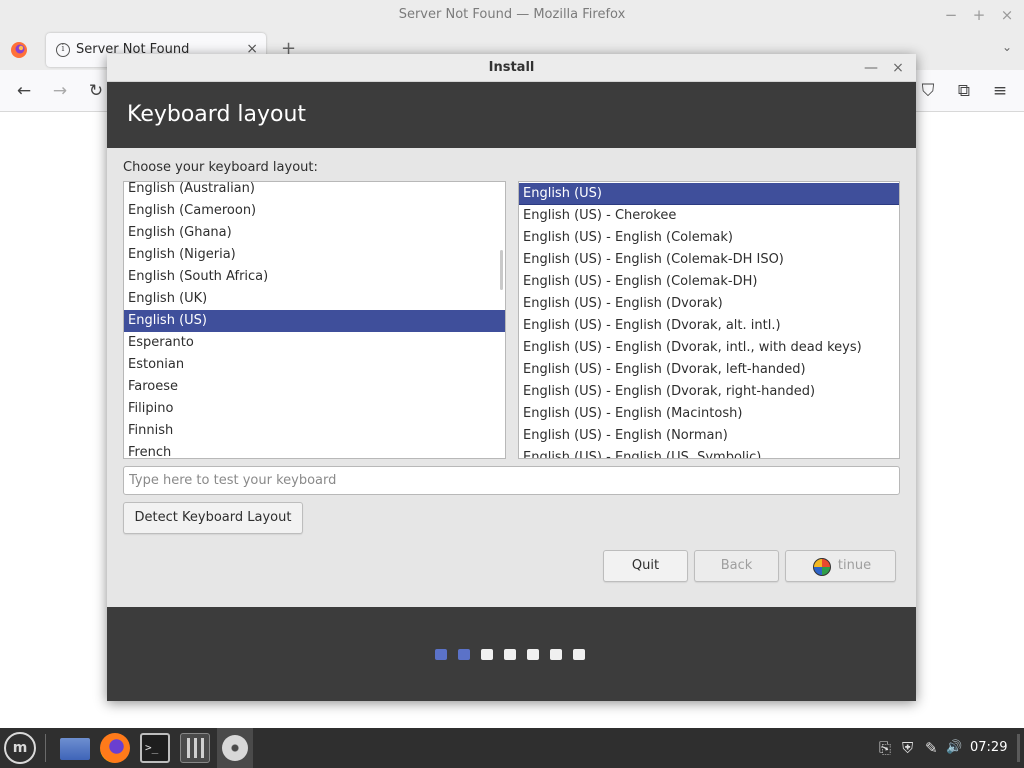 The image size is (1024, 768). I want to click on variant-list-item: English (US) - English (Colemak), so click(709, 238).